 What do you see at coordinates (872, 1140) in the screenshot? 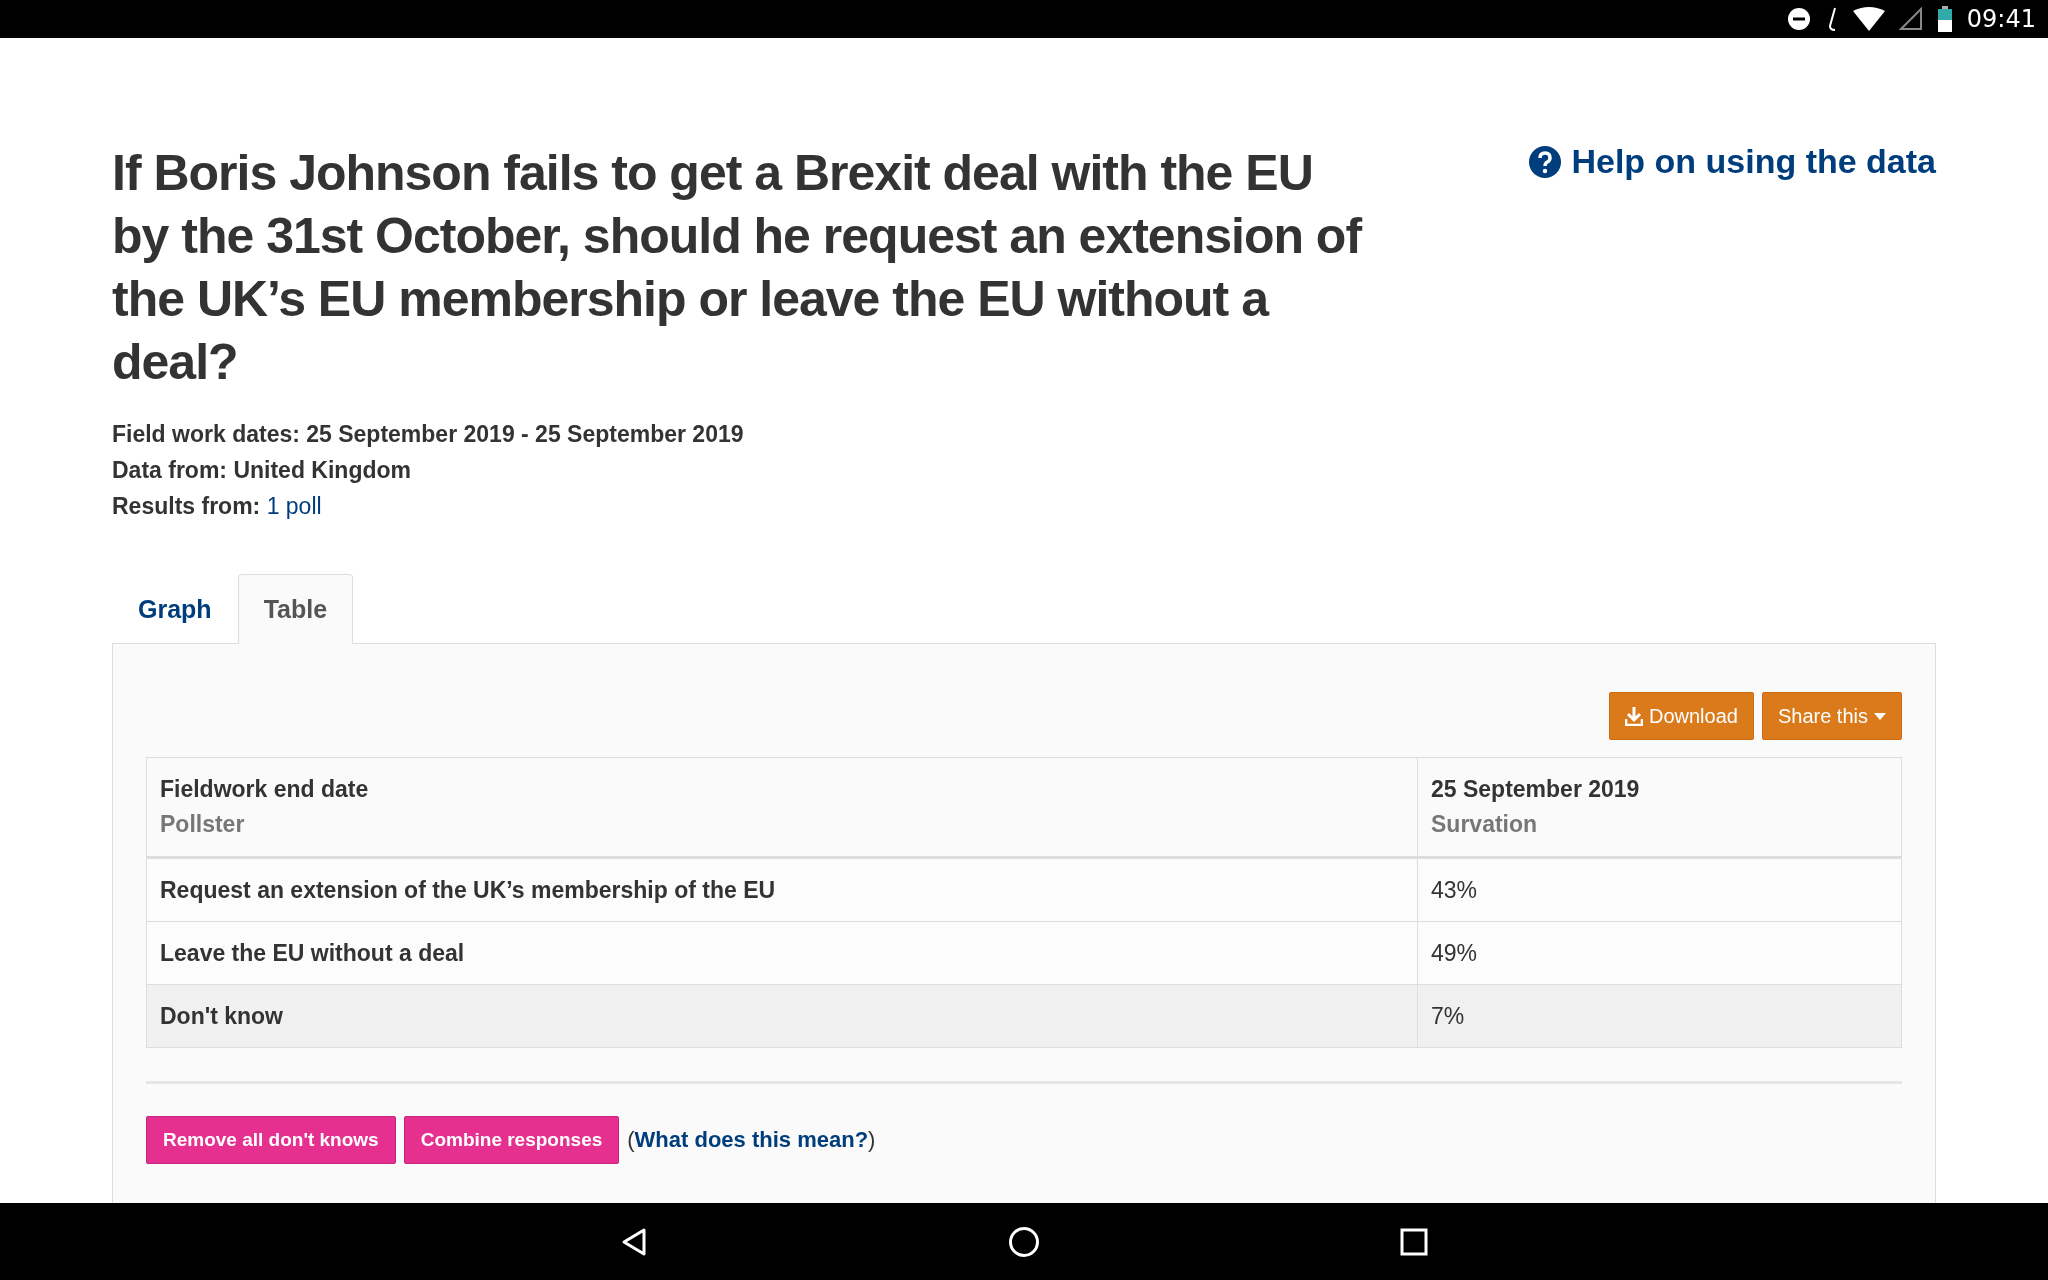
I see `paren: )` at bounding box center [872, 1140].